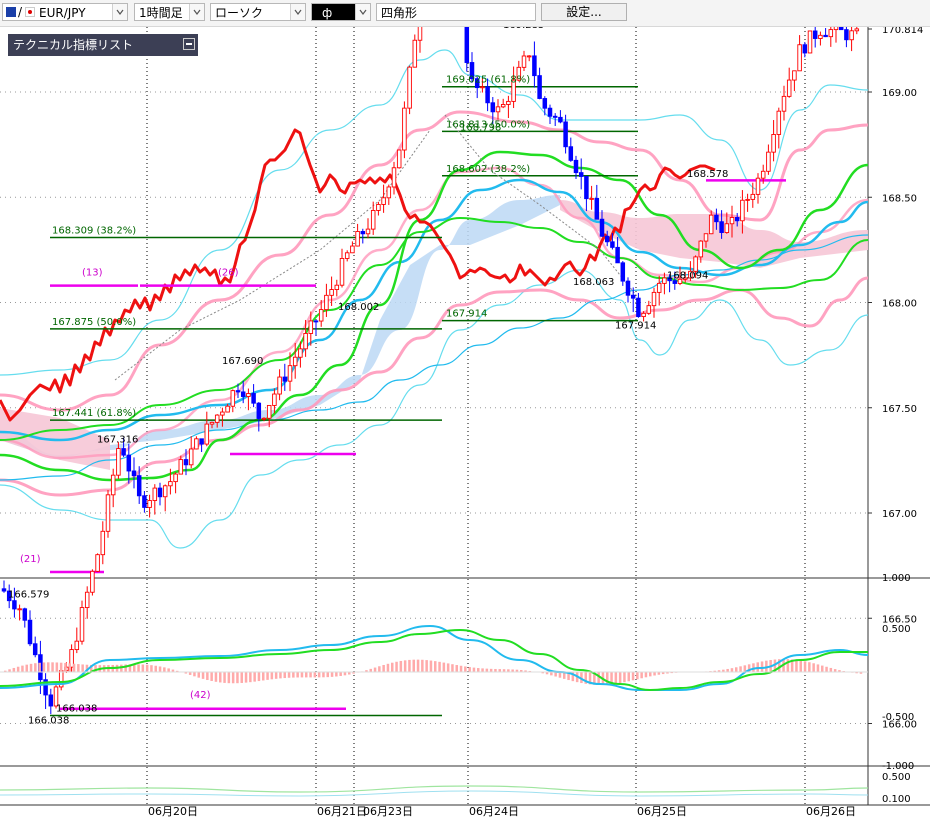  Describe the element at coordinates (65, 12) in the screenshot. I see `symbol-select: / EUR/JPY` at that location.